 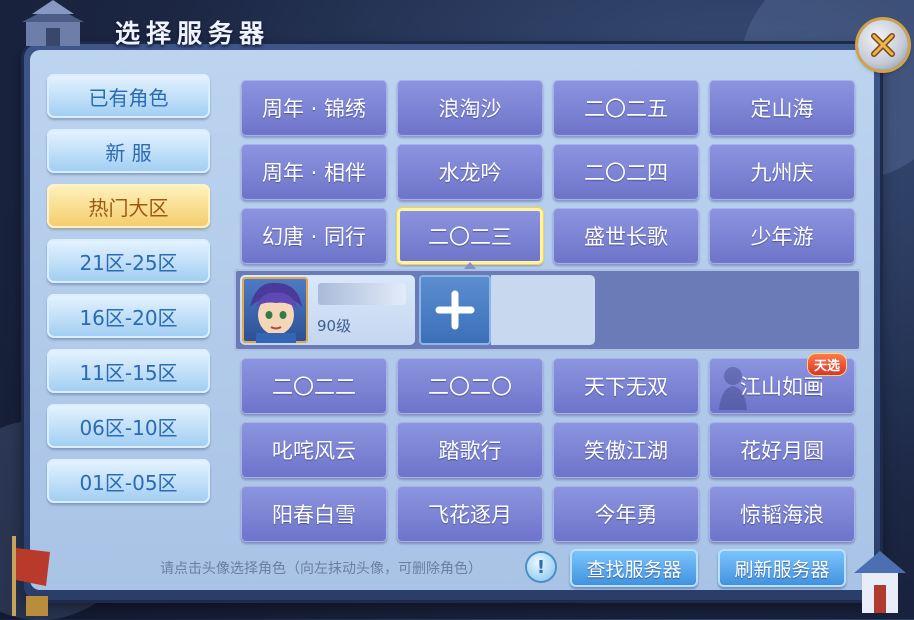 What do you see at coordinates (128, 481) in the screenshot?
I see `sidebar-item-01-05: 01区-05区` at bounding box center [128, 481].